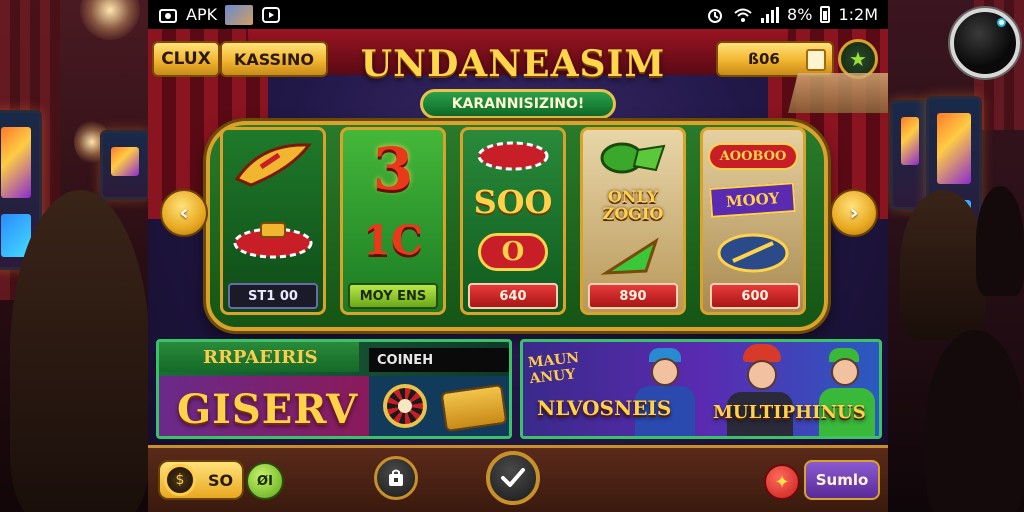  I want to click on wallet-icon, so click(816, 60).